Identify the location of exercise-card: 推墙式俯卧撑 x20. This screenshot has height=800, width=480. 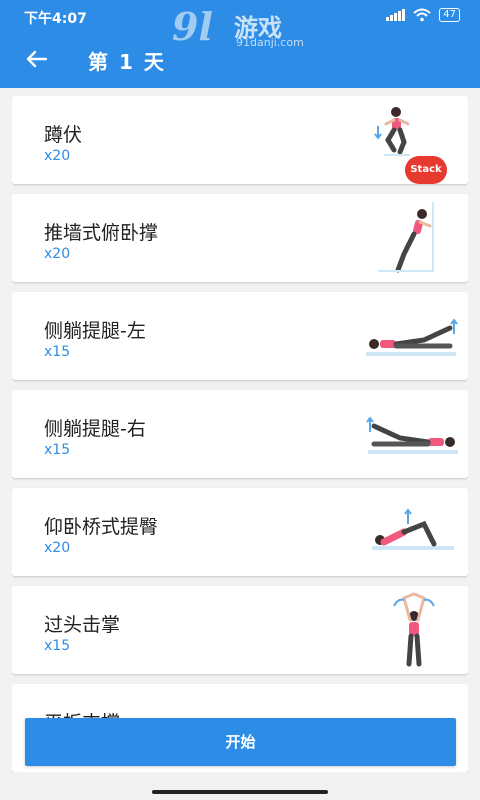
(240, 238).